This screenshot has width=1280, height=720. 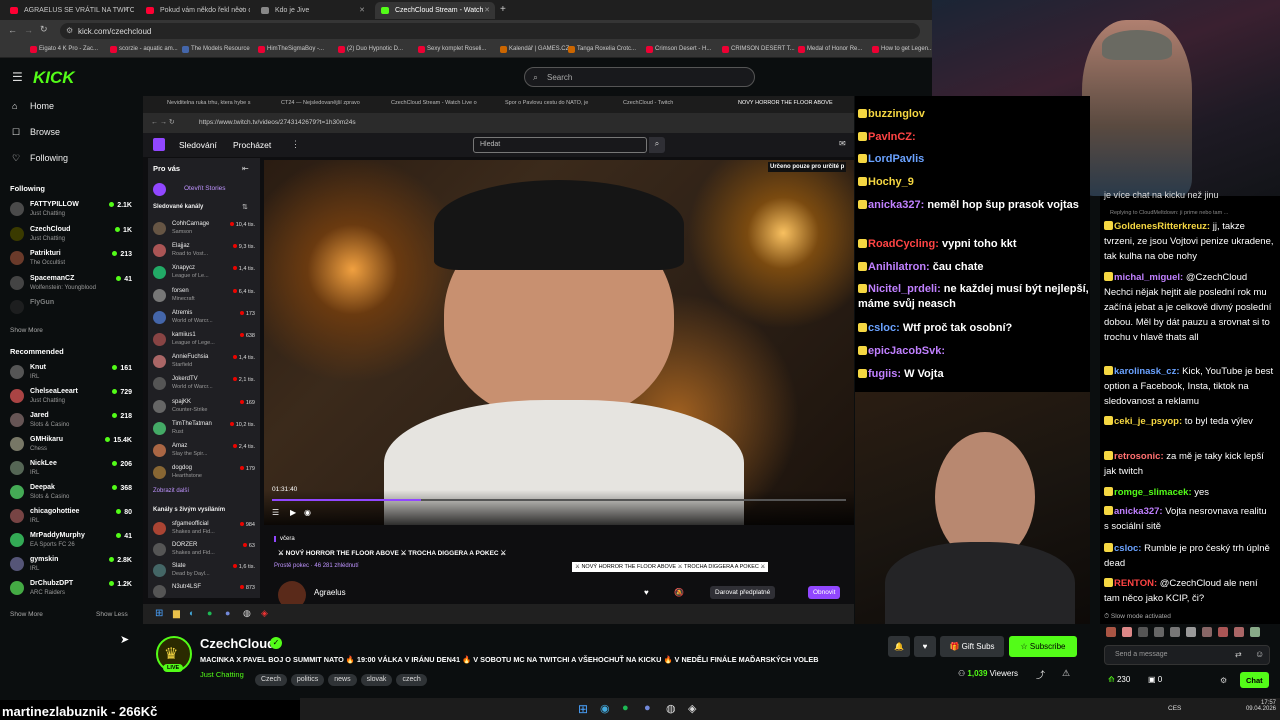 I want to click on reload-icon: ↻, so click(x=44, y=29).